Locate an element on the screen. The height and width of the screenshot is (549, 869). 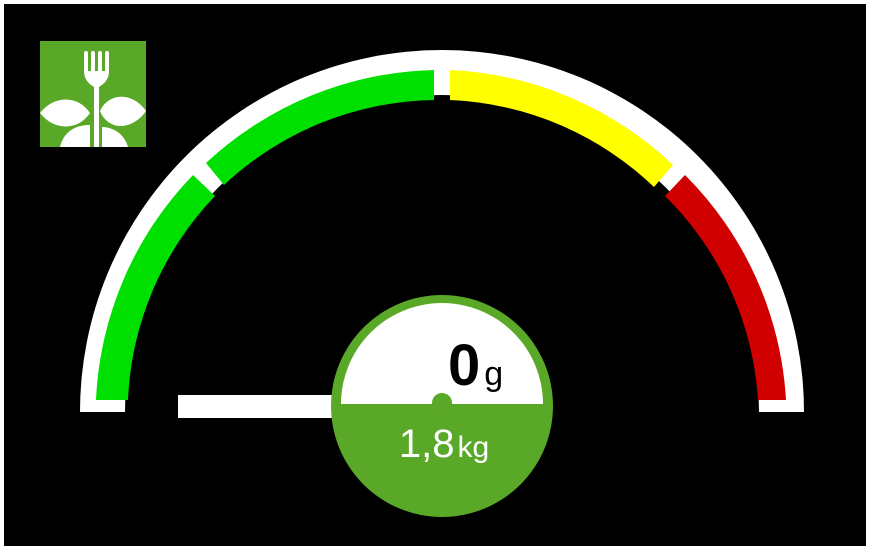
gauge-needle is located at coordinates (258, 406).